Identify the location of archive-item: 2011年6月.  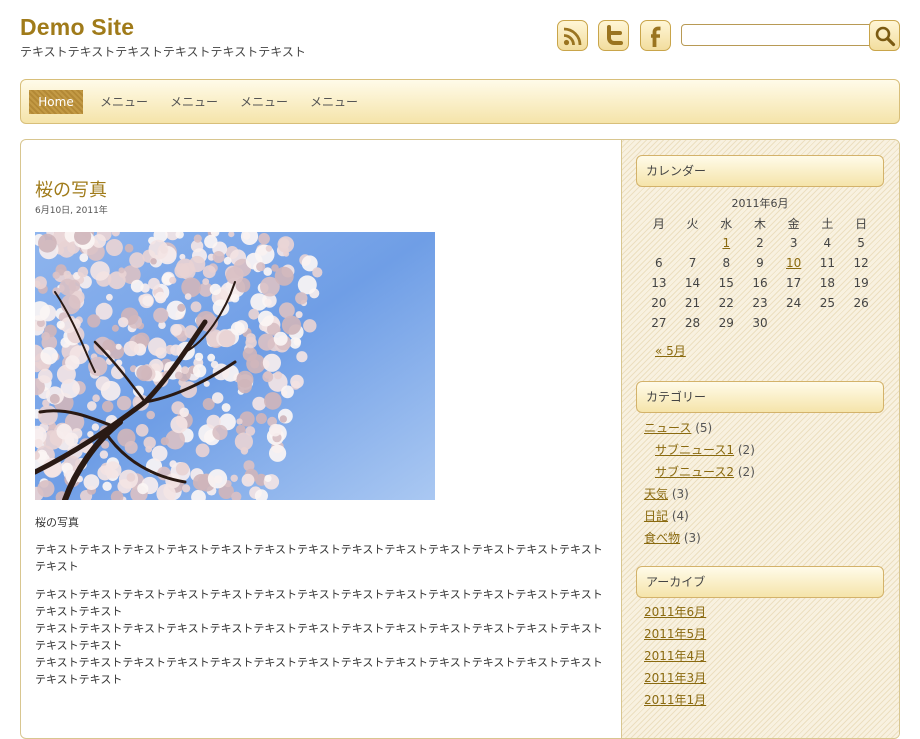
(675, 612).